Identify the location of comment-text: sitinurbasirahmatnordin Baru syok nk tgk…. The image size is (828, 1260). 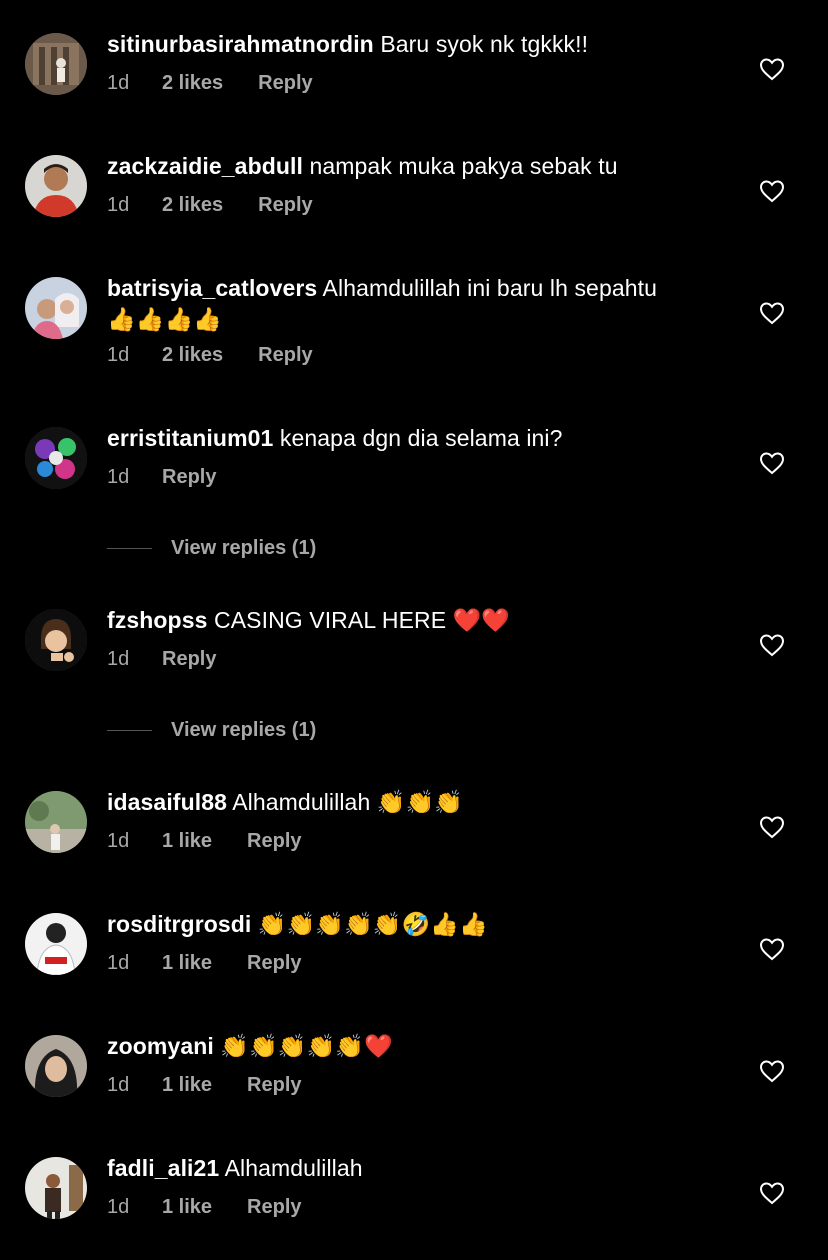
(417, 44).